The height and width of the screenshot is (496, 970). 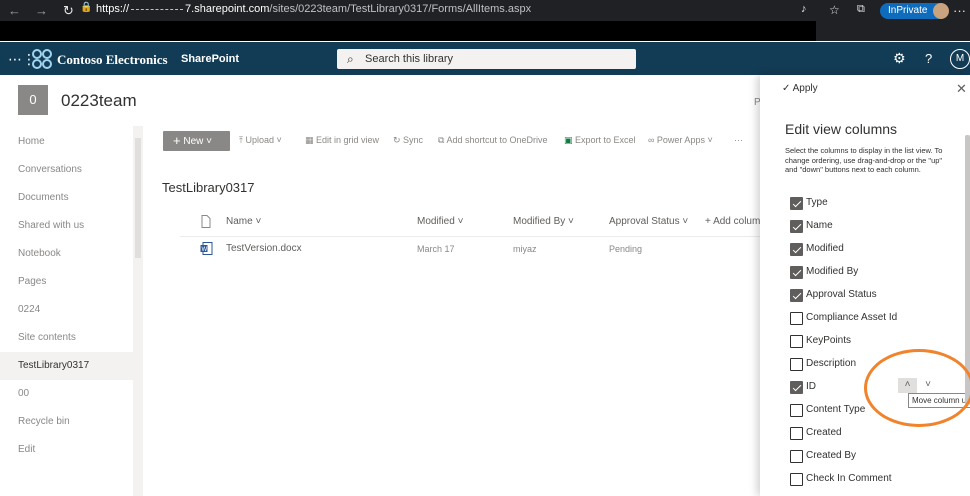 I want to click on account-avatar: M, so click(x=960, y=59).